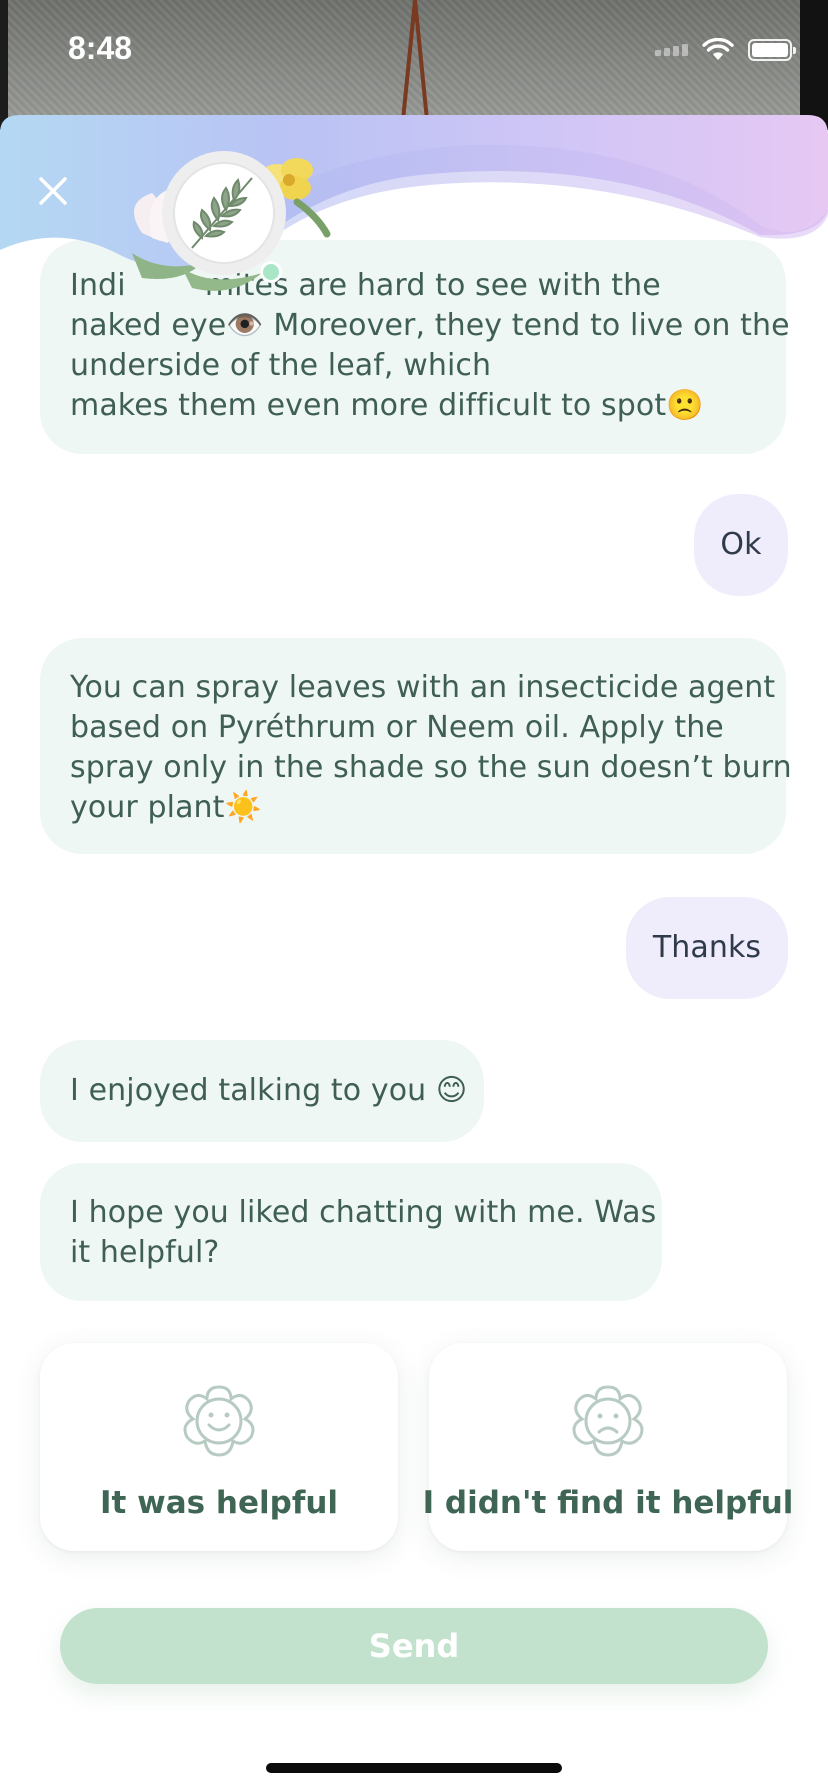 The height and width of the screenshot is (1792, 828). What do you see at coordinates (219, 1503) in the screenshot?
I see `helpful-label: It was helpful` at bounding box center [219, 1503].